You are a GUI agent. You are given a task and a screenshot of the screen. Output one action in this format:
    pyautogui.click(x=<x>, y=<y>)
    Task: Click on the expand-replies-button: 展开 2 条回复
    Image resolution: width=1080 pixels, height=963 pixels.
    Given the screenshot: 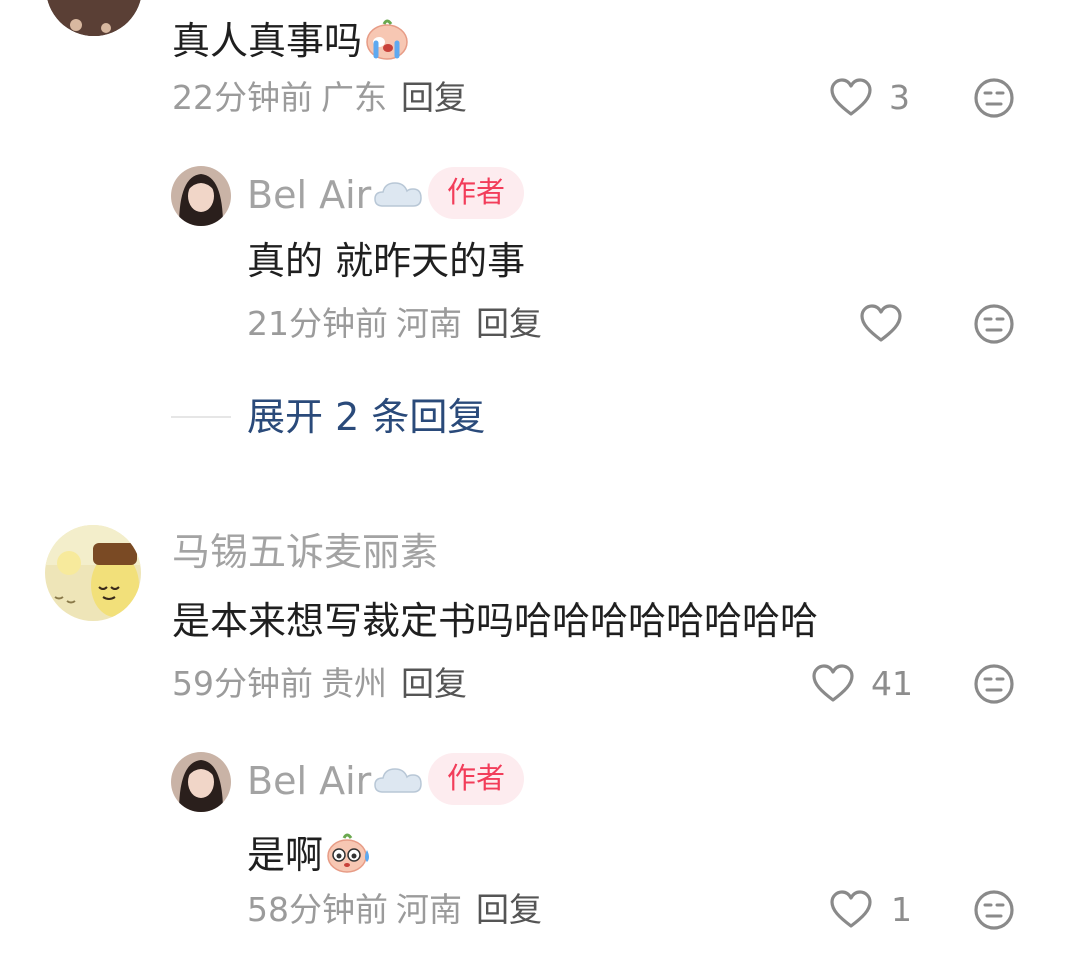 What is the action you would take?
    pyautogui.click(x=366, y=417)
    